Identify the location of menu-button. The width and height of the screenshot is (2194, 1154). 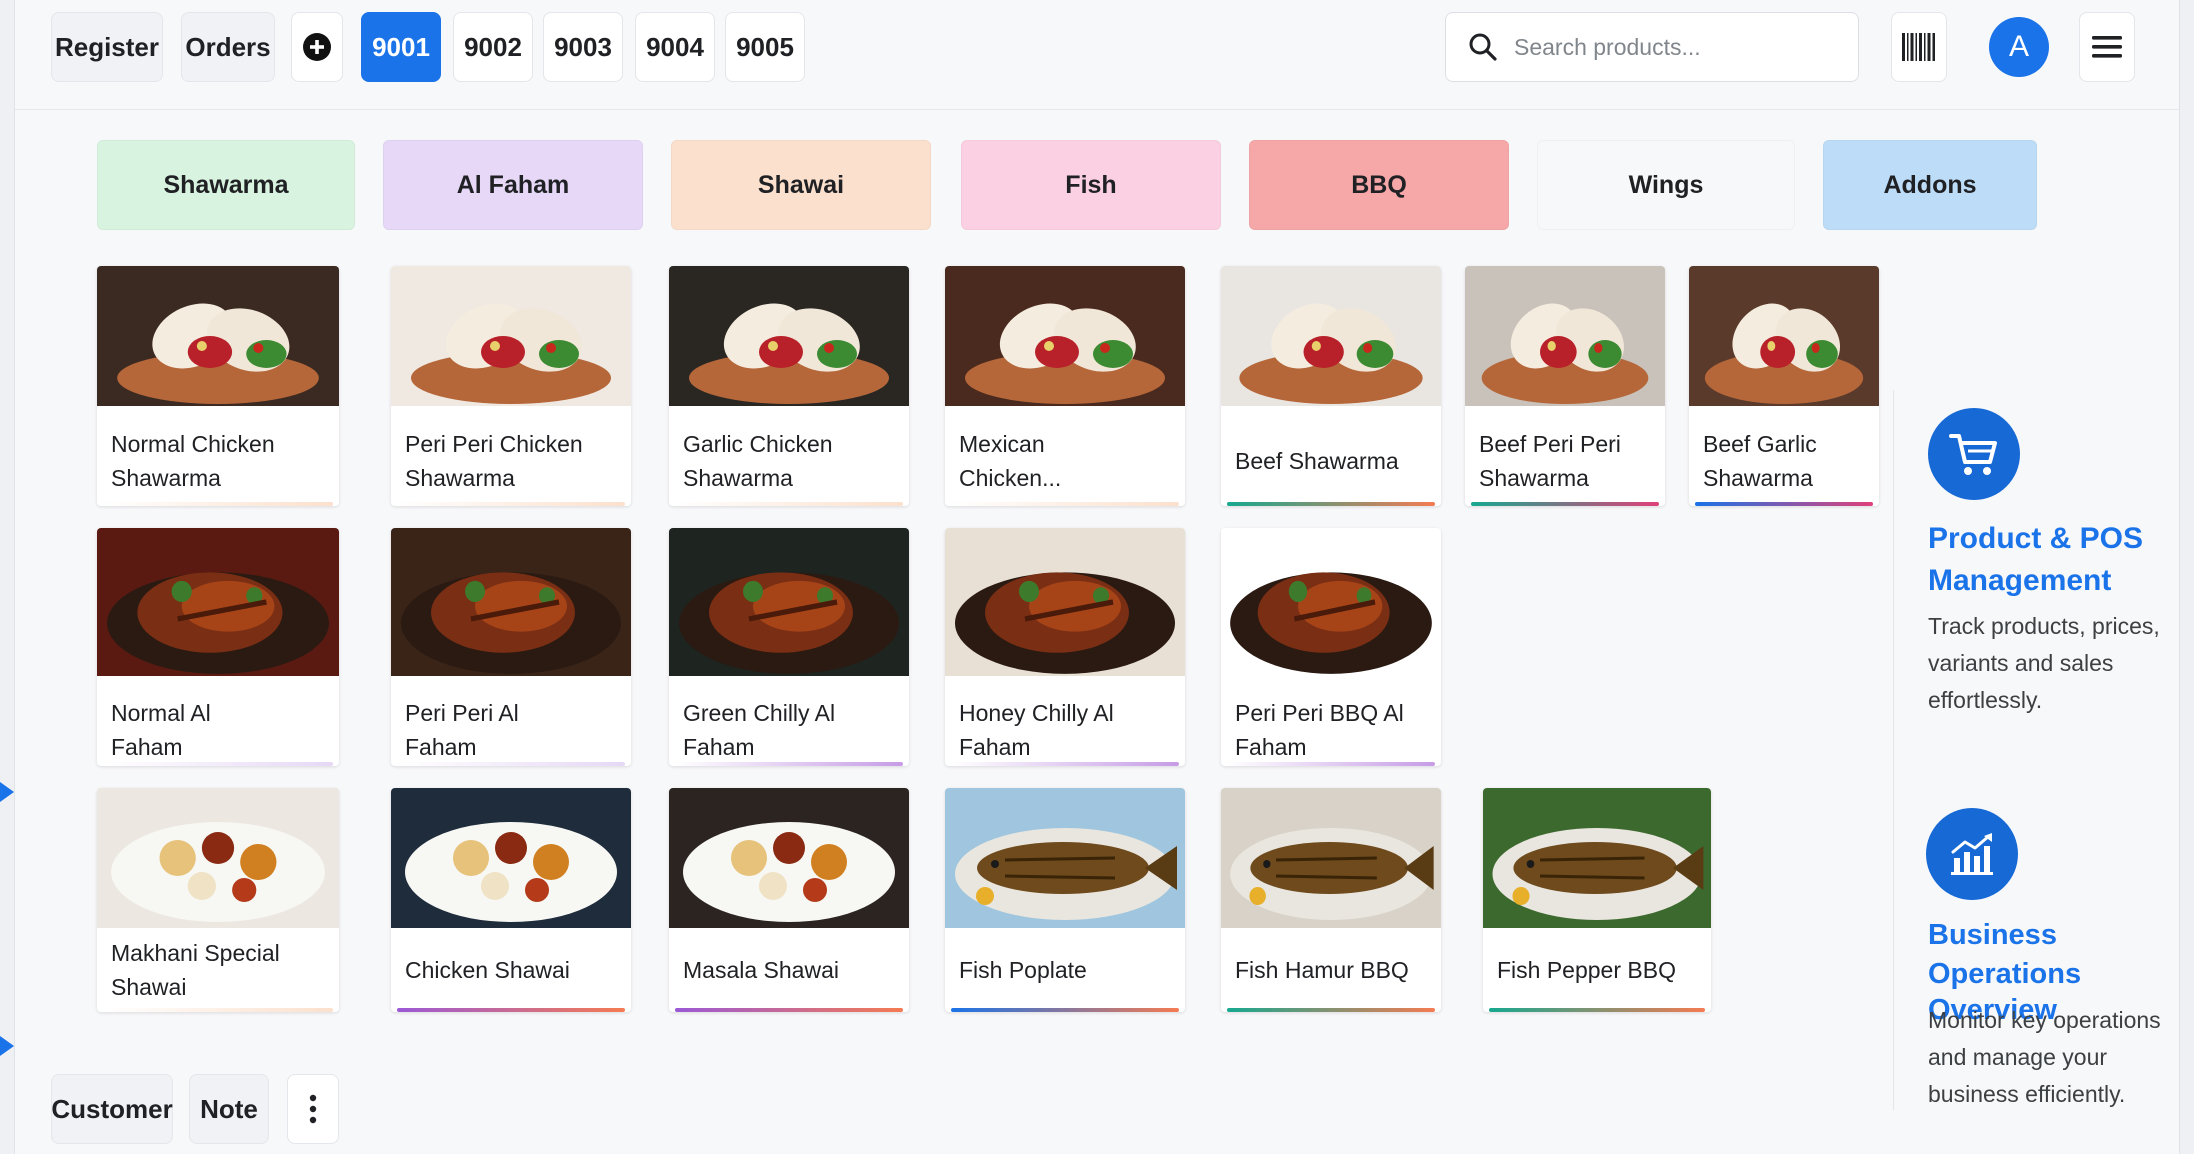
(2107, 47).